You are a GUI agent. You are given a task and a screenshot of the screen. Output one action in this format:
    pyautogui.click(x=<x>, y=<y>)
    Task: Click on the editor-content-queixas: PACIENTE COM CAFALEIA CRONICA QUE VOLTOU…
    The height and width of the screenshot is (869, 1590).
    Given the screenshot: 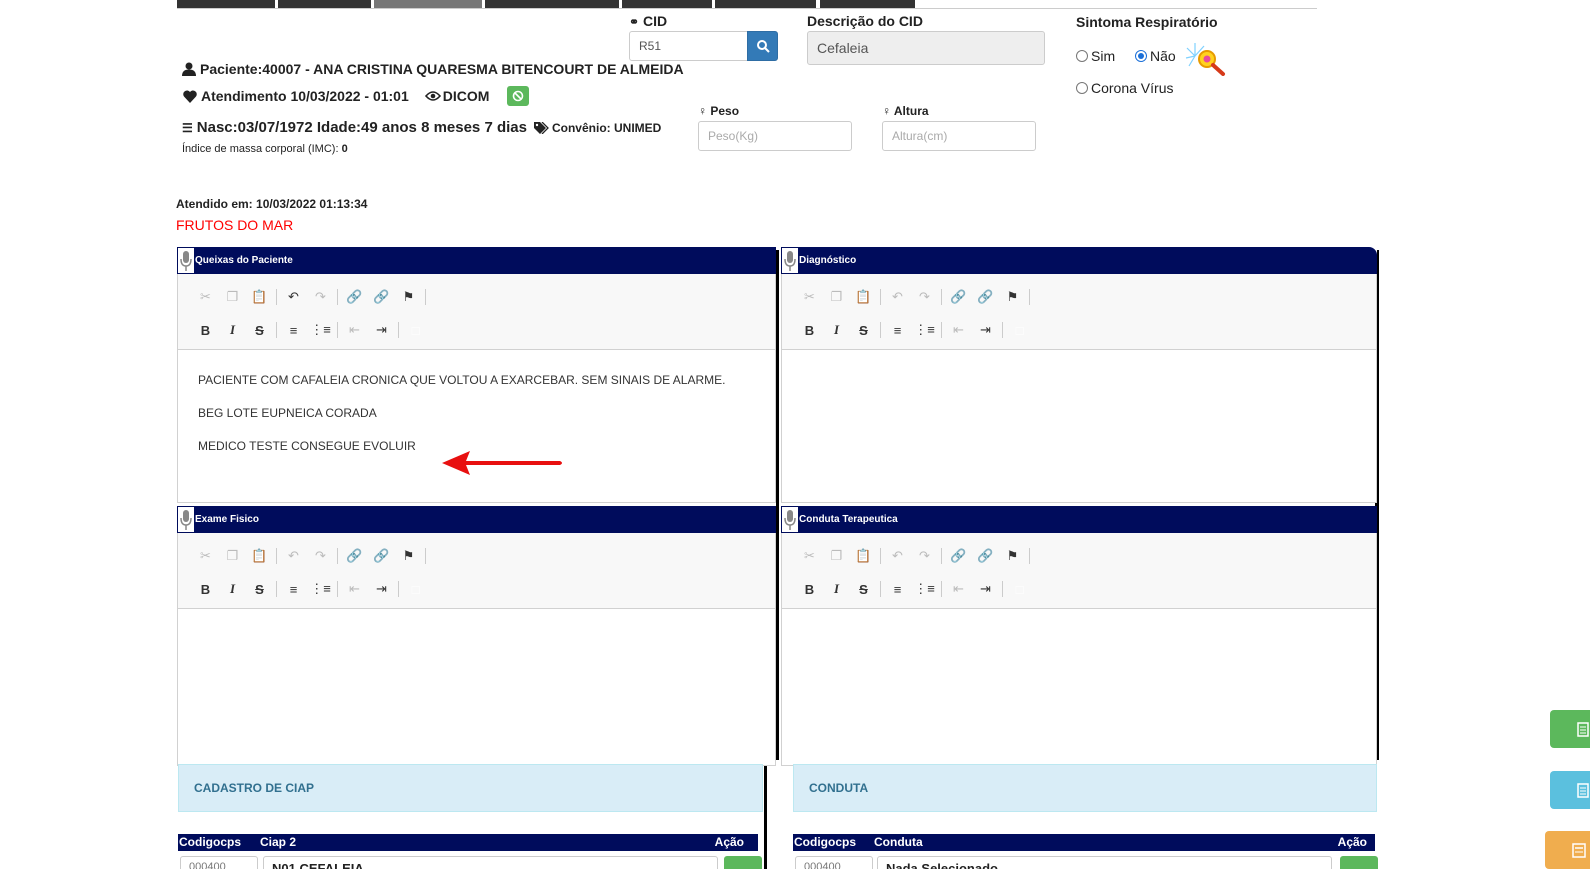 What is the action you would take?
    pyautogui.click(x=476, y=426)
    